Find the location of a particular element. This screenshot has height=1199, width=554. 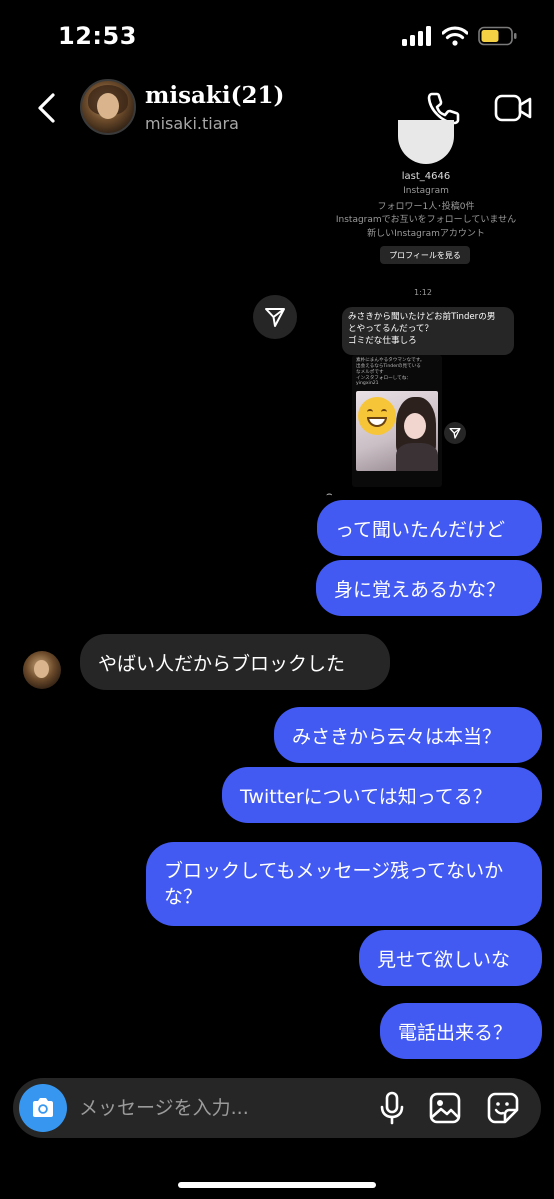

message-bubble-sent: 見せて欲しいな is located at coordinates (450, 958).